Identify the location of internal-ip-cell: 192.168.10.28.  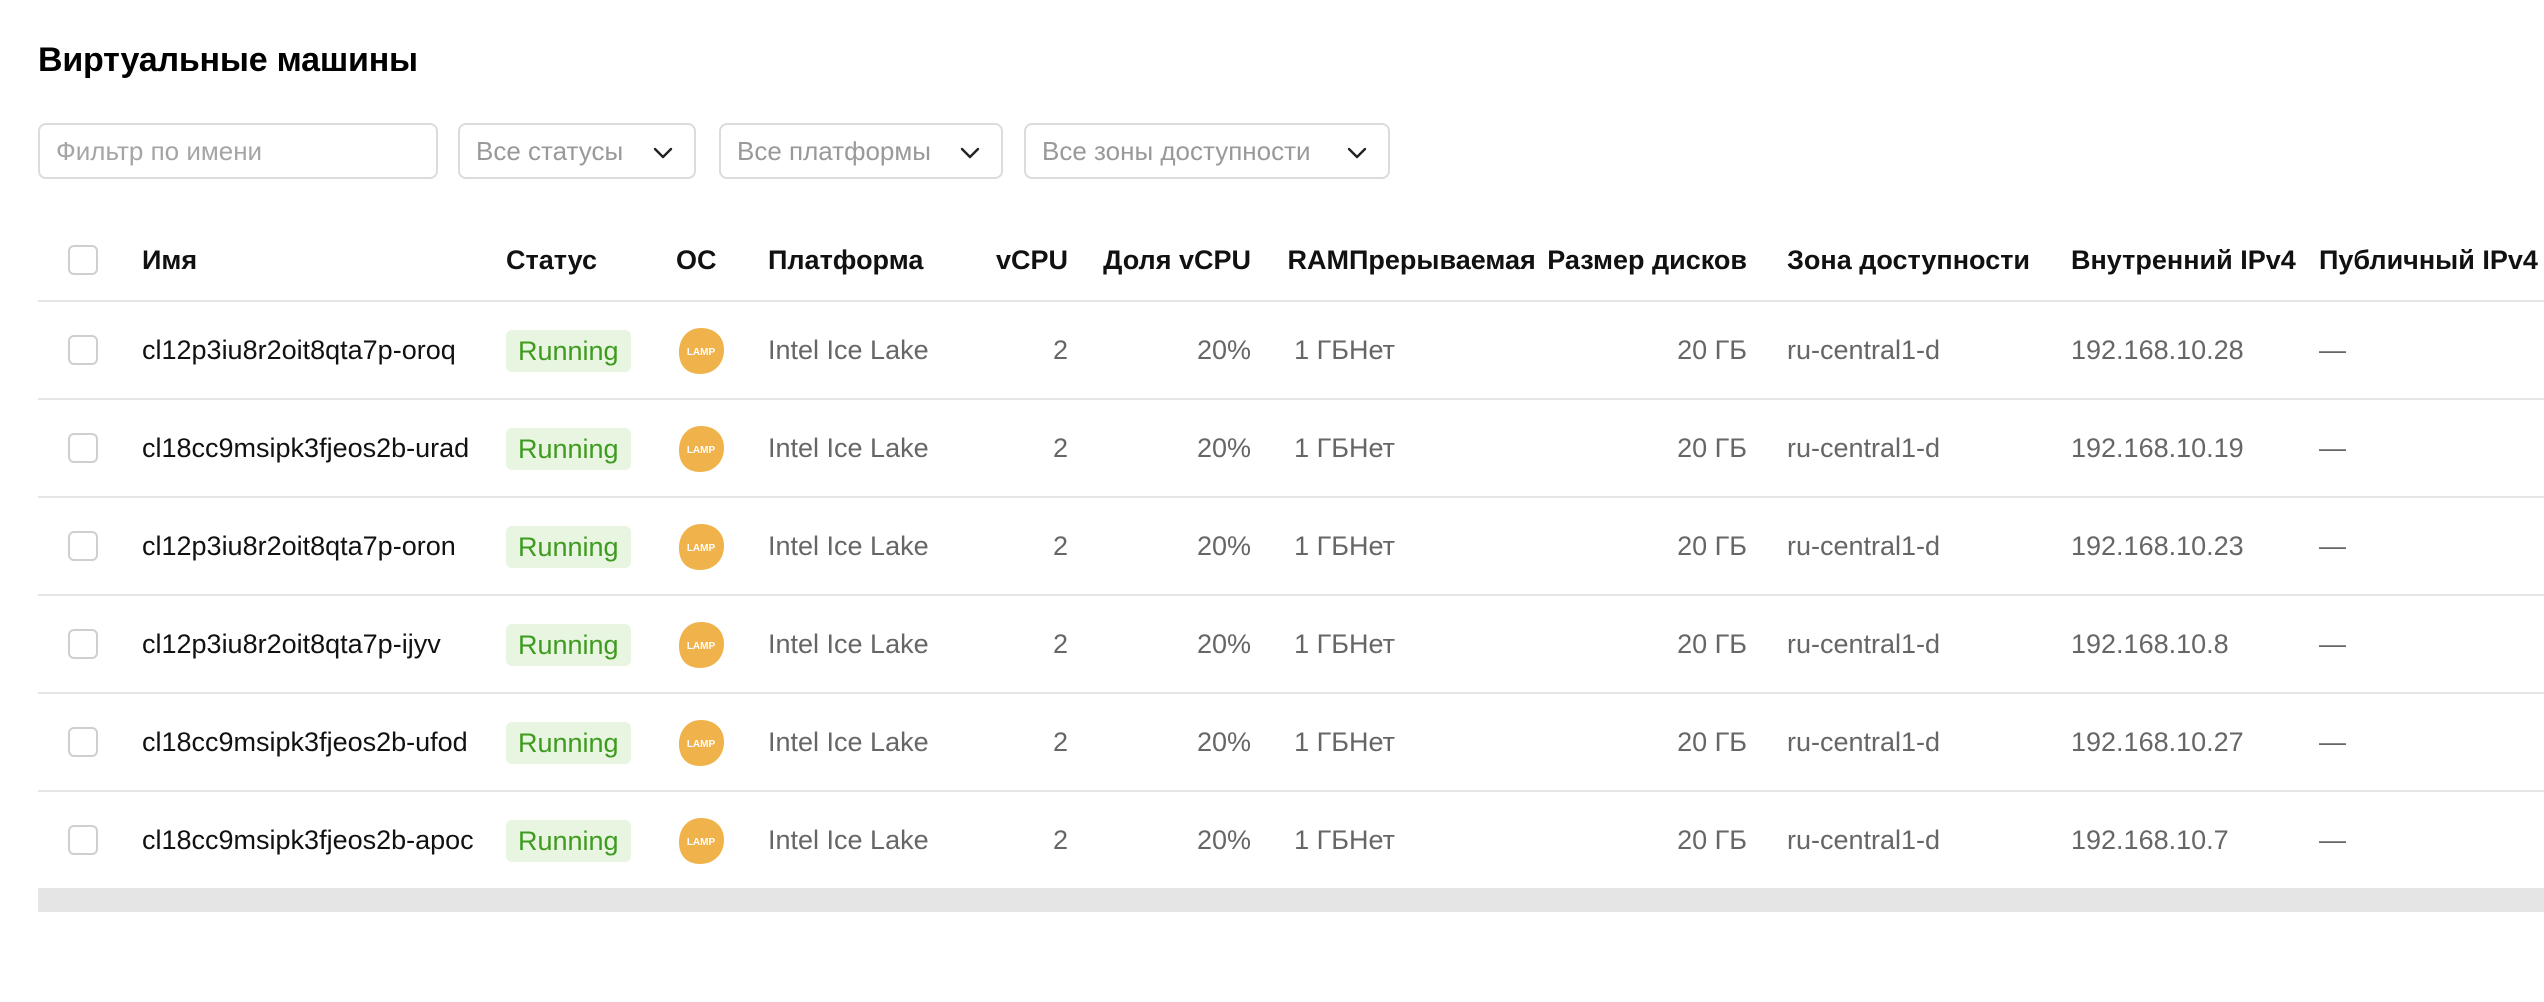
(2157, 350).